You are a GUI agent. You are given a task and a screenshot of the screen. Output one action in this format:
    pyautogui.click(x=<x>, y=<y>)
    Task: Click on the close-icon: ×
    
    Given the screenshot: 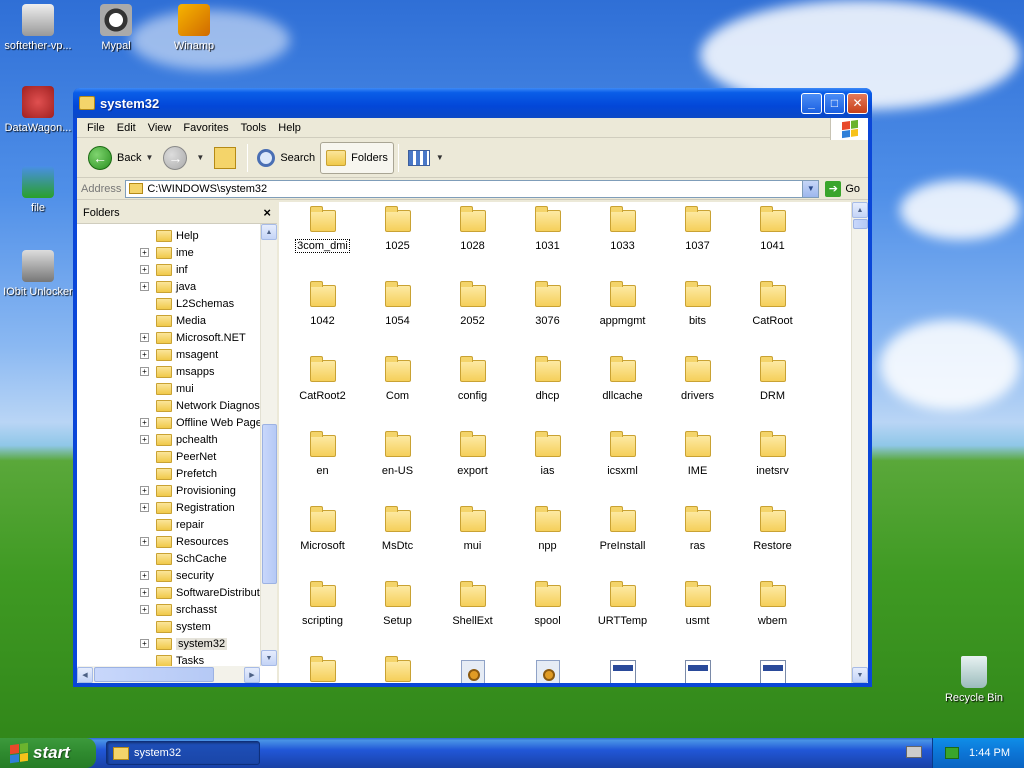 What is the action you would take?
    pyautogui.click(x=267, y=212)
    